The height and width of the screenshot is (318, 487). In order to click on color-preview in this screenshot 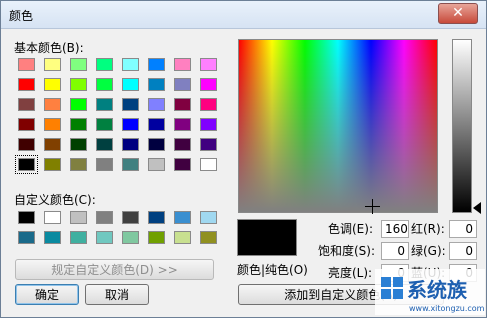, I will do `click(267, 237)`.